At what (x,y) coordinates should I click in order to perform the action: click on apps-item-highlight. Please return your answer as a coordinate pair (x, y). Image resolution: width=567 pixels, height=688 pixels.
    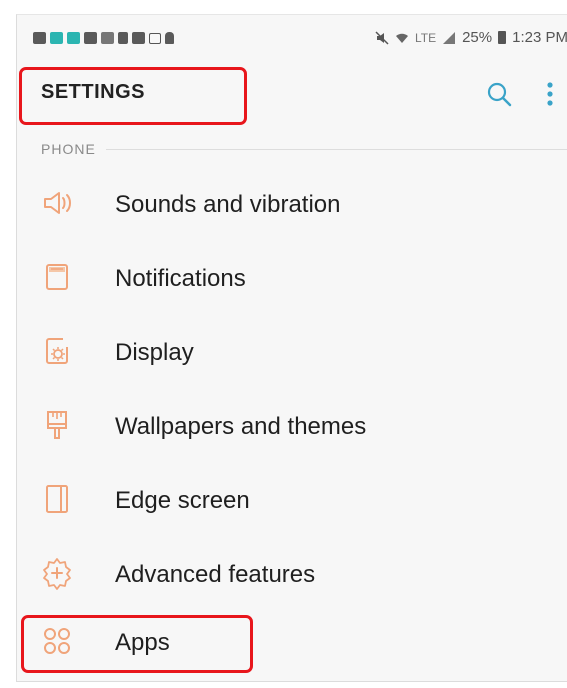
    Looking at the image, I should click on (137, 644).